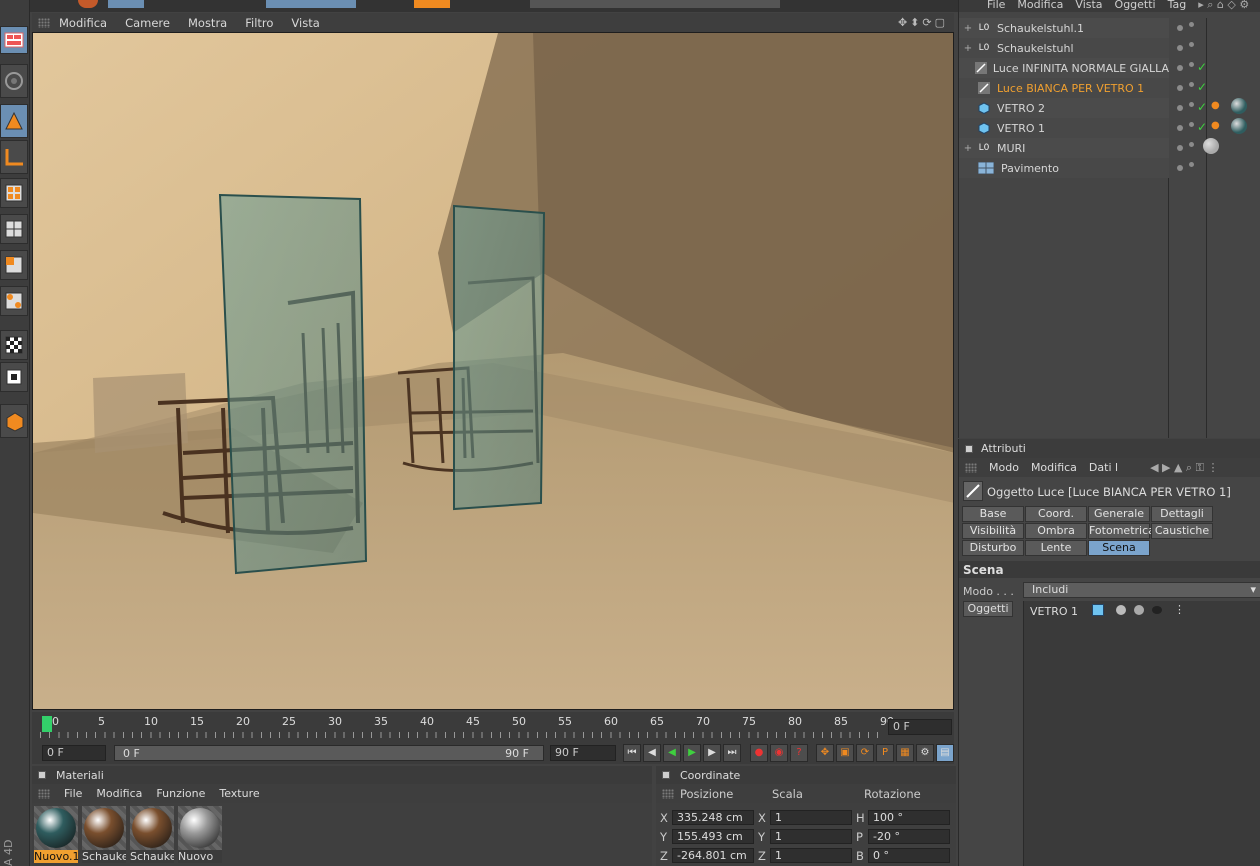 Image resolution: width=1260 pixels, height=866 pixels. What do you see at coordinates (1182, 531) in the screenshot?
I see `tab-caustiche: Caustiche` at bounding box center [1182, 531].